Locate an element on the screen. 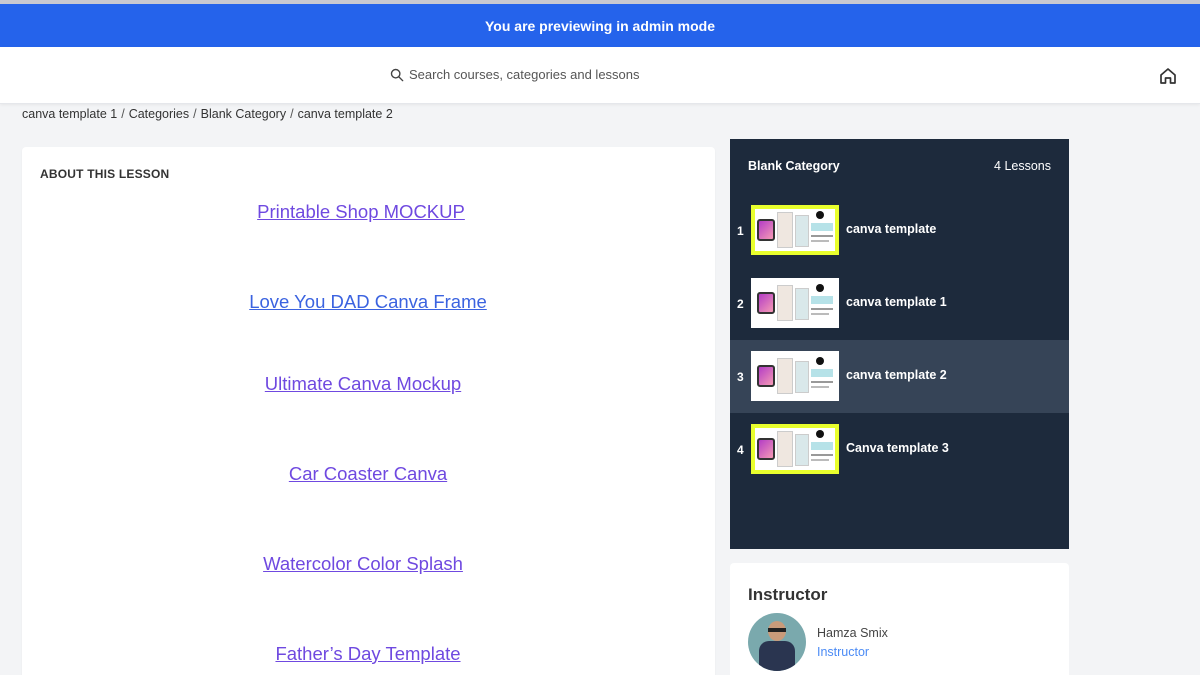  about-lesson-heading: ABOUT THIS LESSON is located at coordinates (105, 174).